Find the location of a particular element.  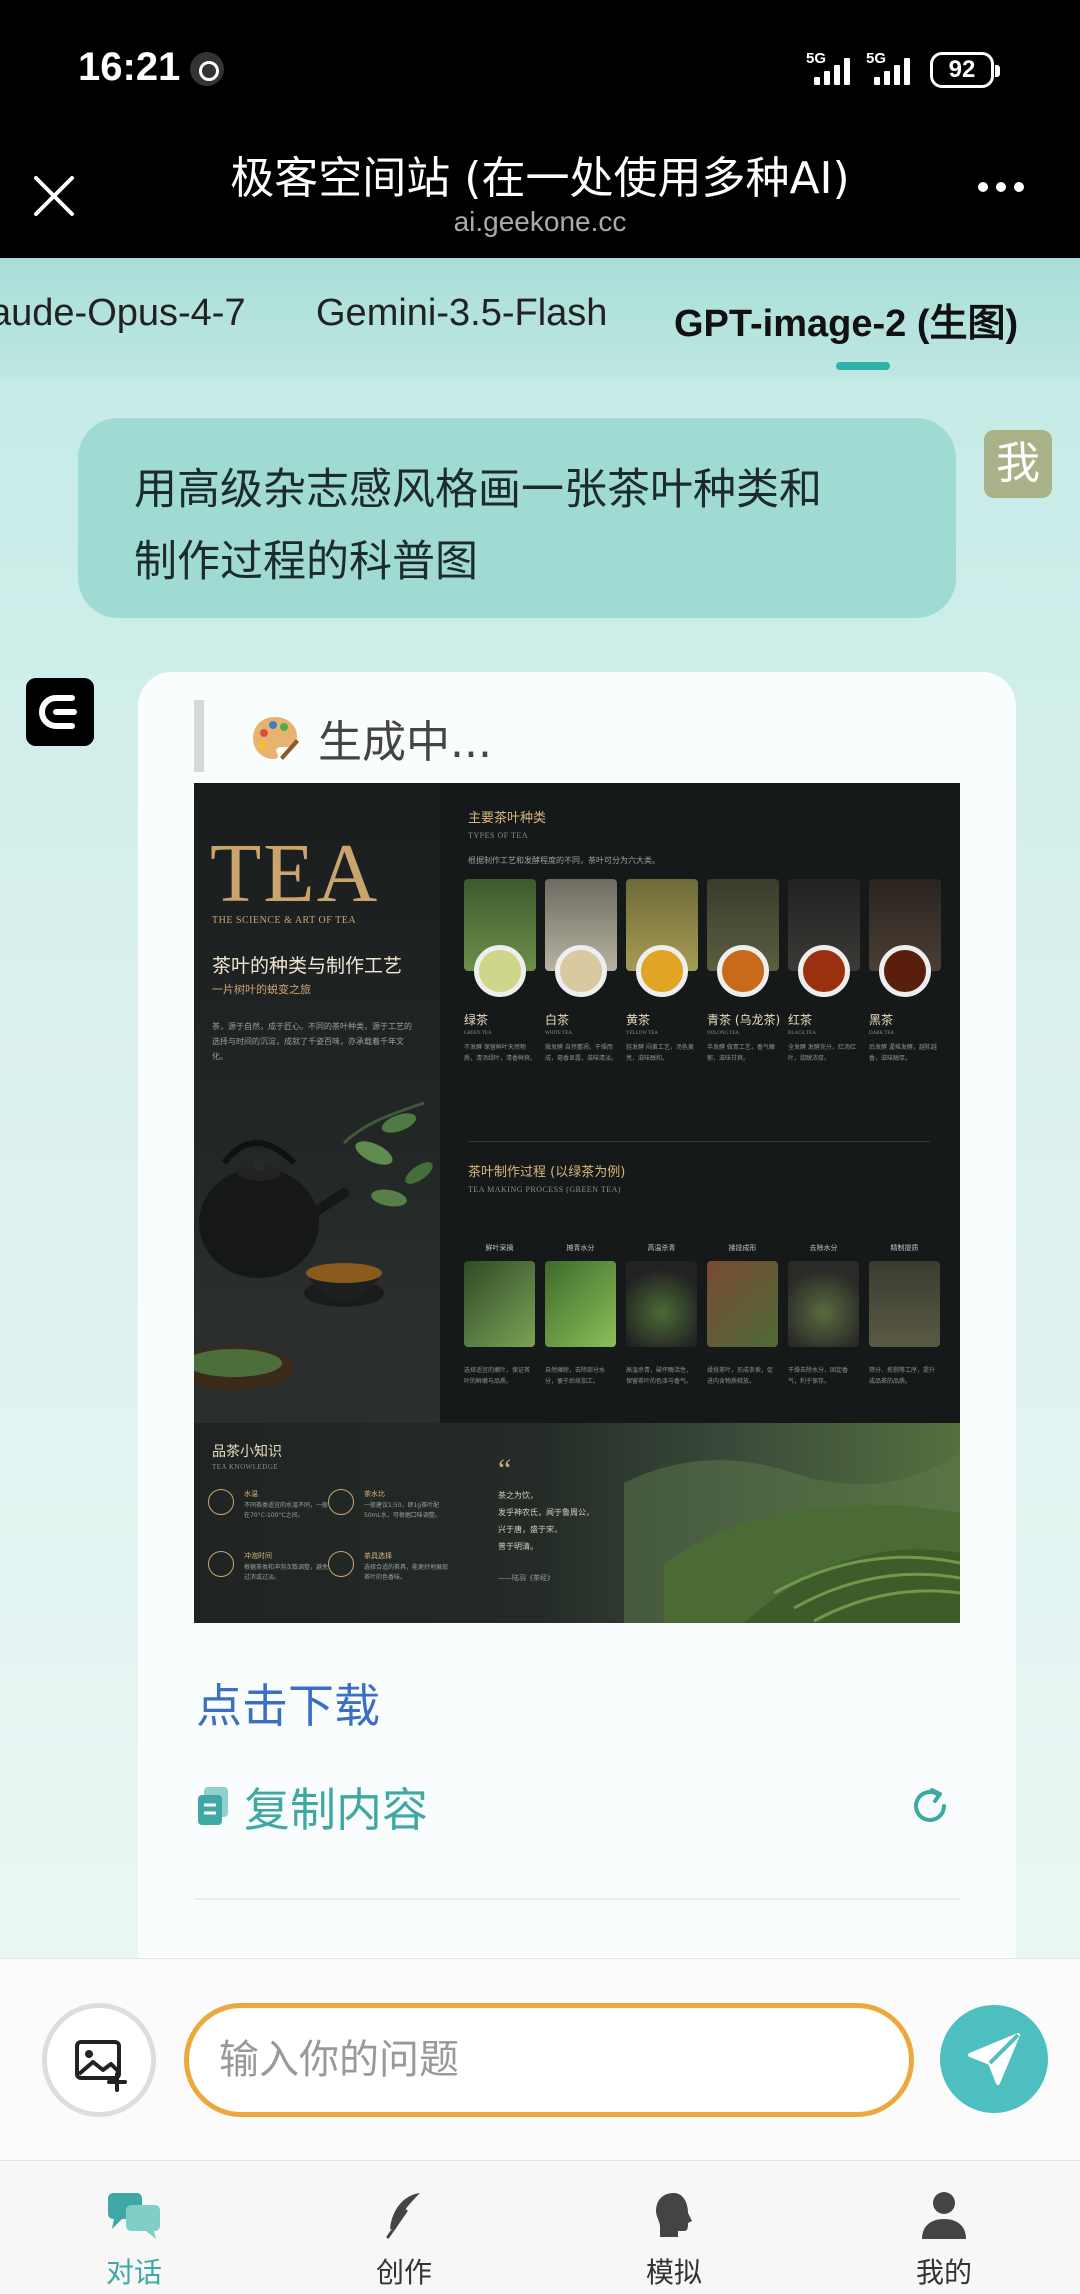

send-button is located at coordinates (994, 2059).